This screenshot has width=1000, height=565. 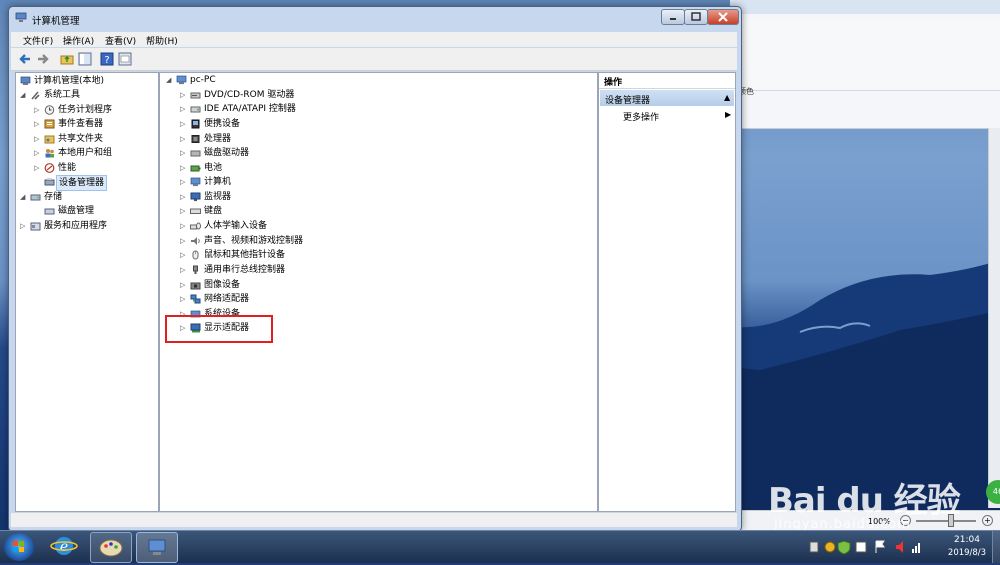 I want to click on menu-file: 文件(F), so click(x=38, y=40).